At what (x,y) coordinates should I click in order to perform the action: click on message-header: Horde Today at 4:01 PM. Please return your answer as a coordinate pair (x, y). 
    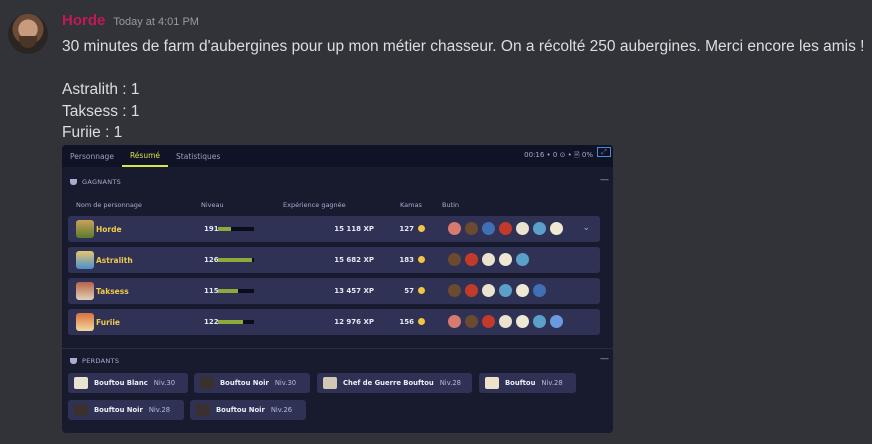
    Looking at the image, I should click on (130, 20).